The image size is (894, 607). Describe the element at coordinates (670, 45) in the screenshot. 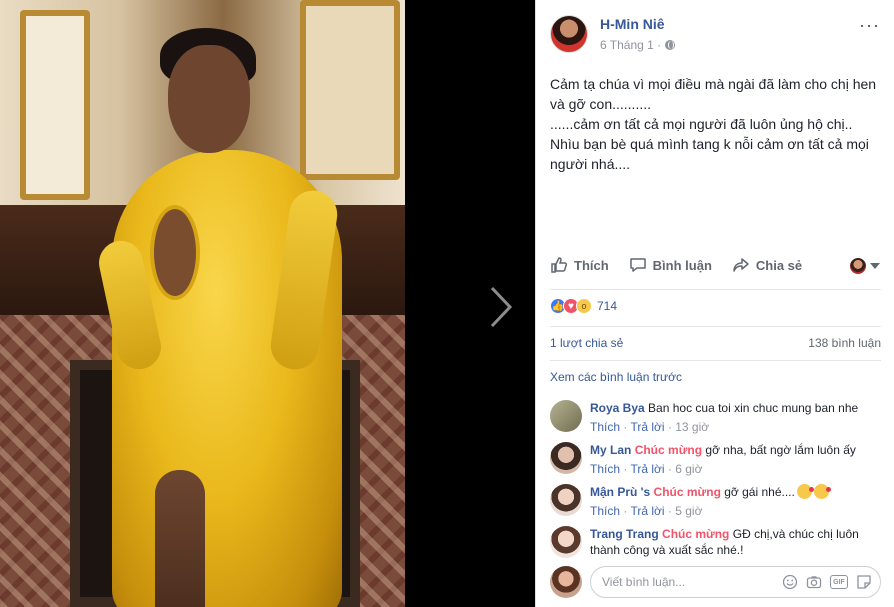

I see `globe-icon` at that location.